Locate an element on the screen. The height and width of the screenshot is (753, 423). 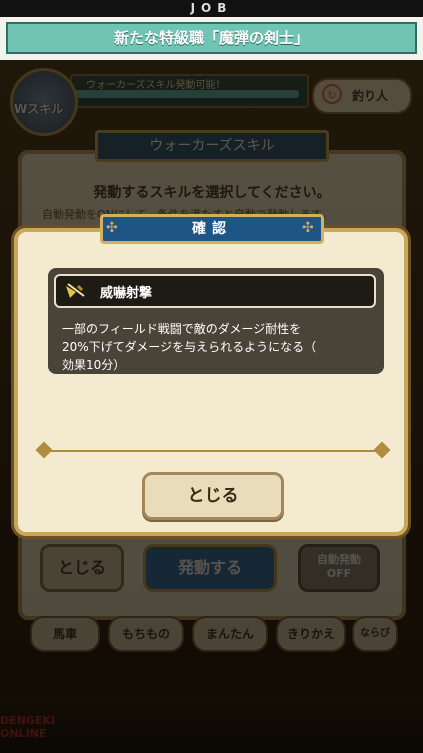
dialog-title: 確認 is located at coordinates (212, 229).